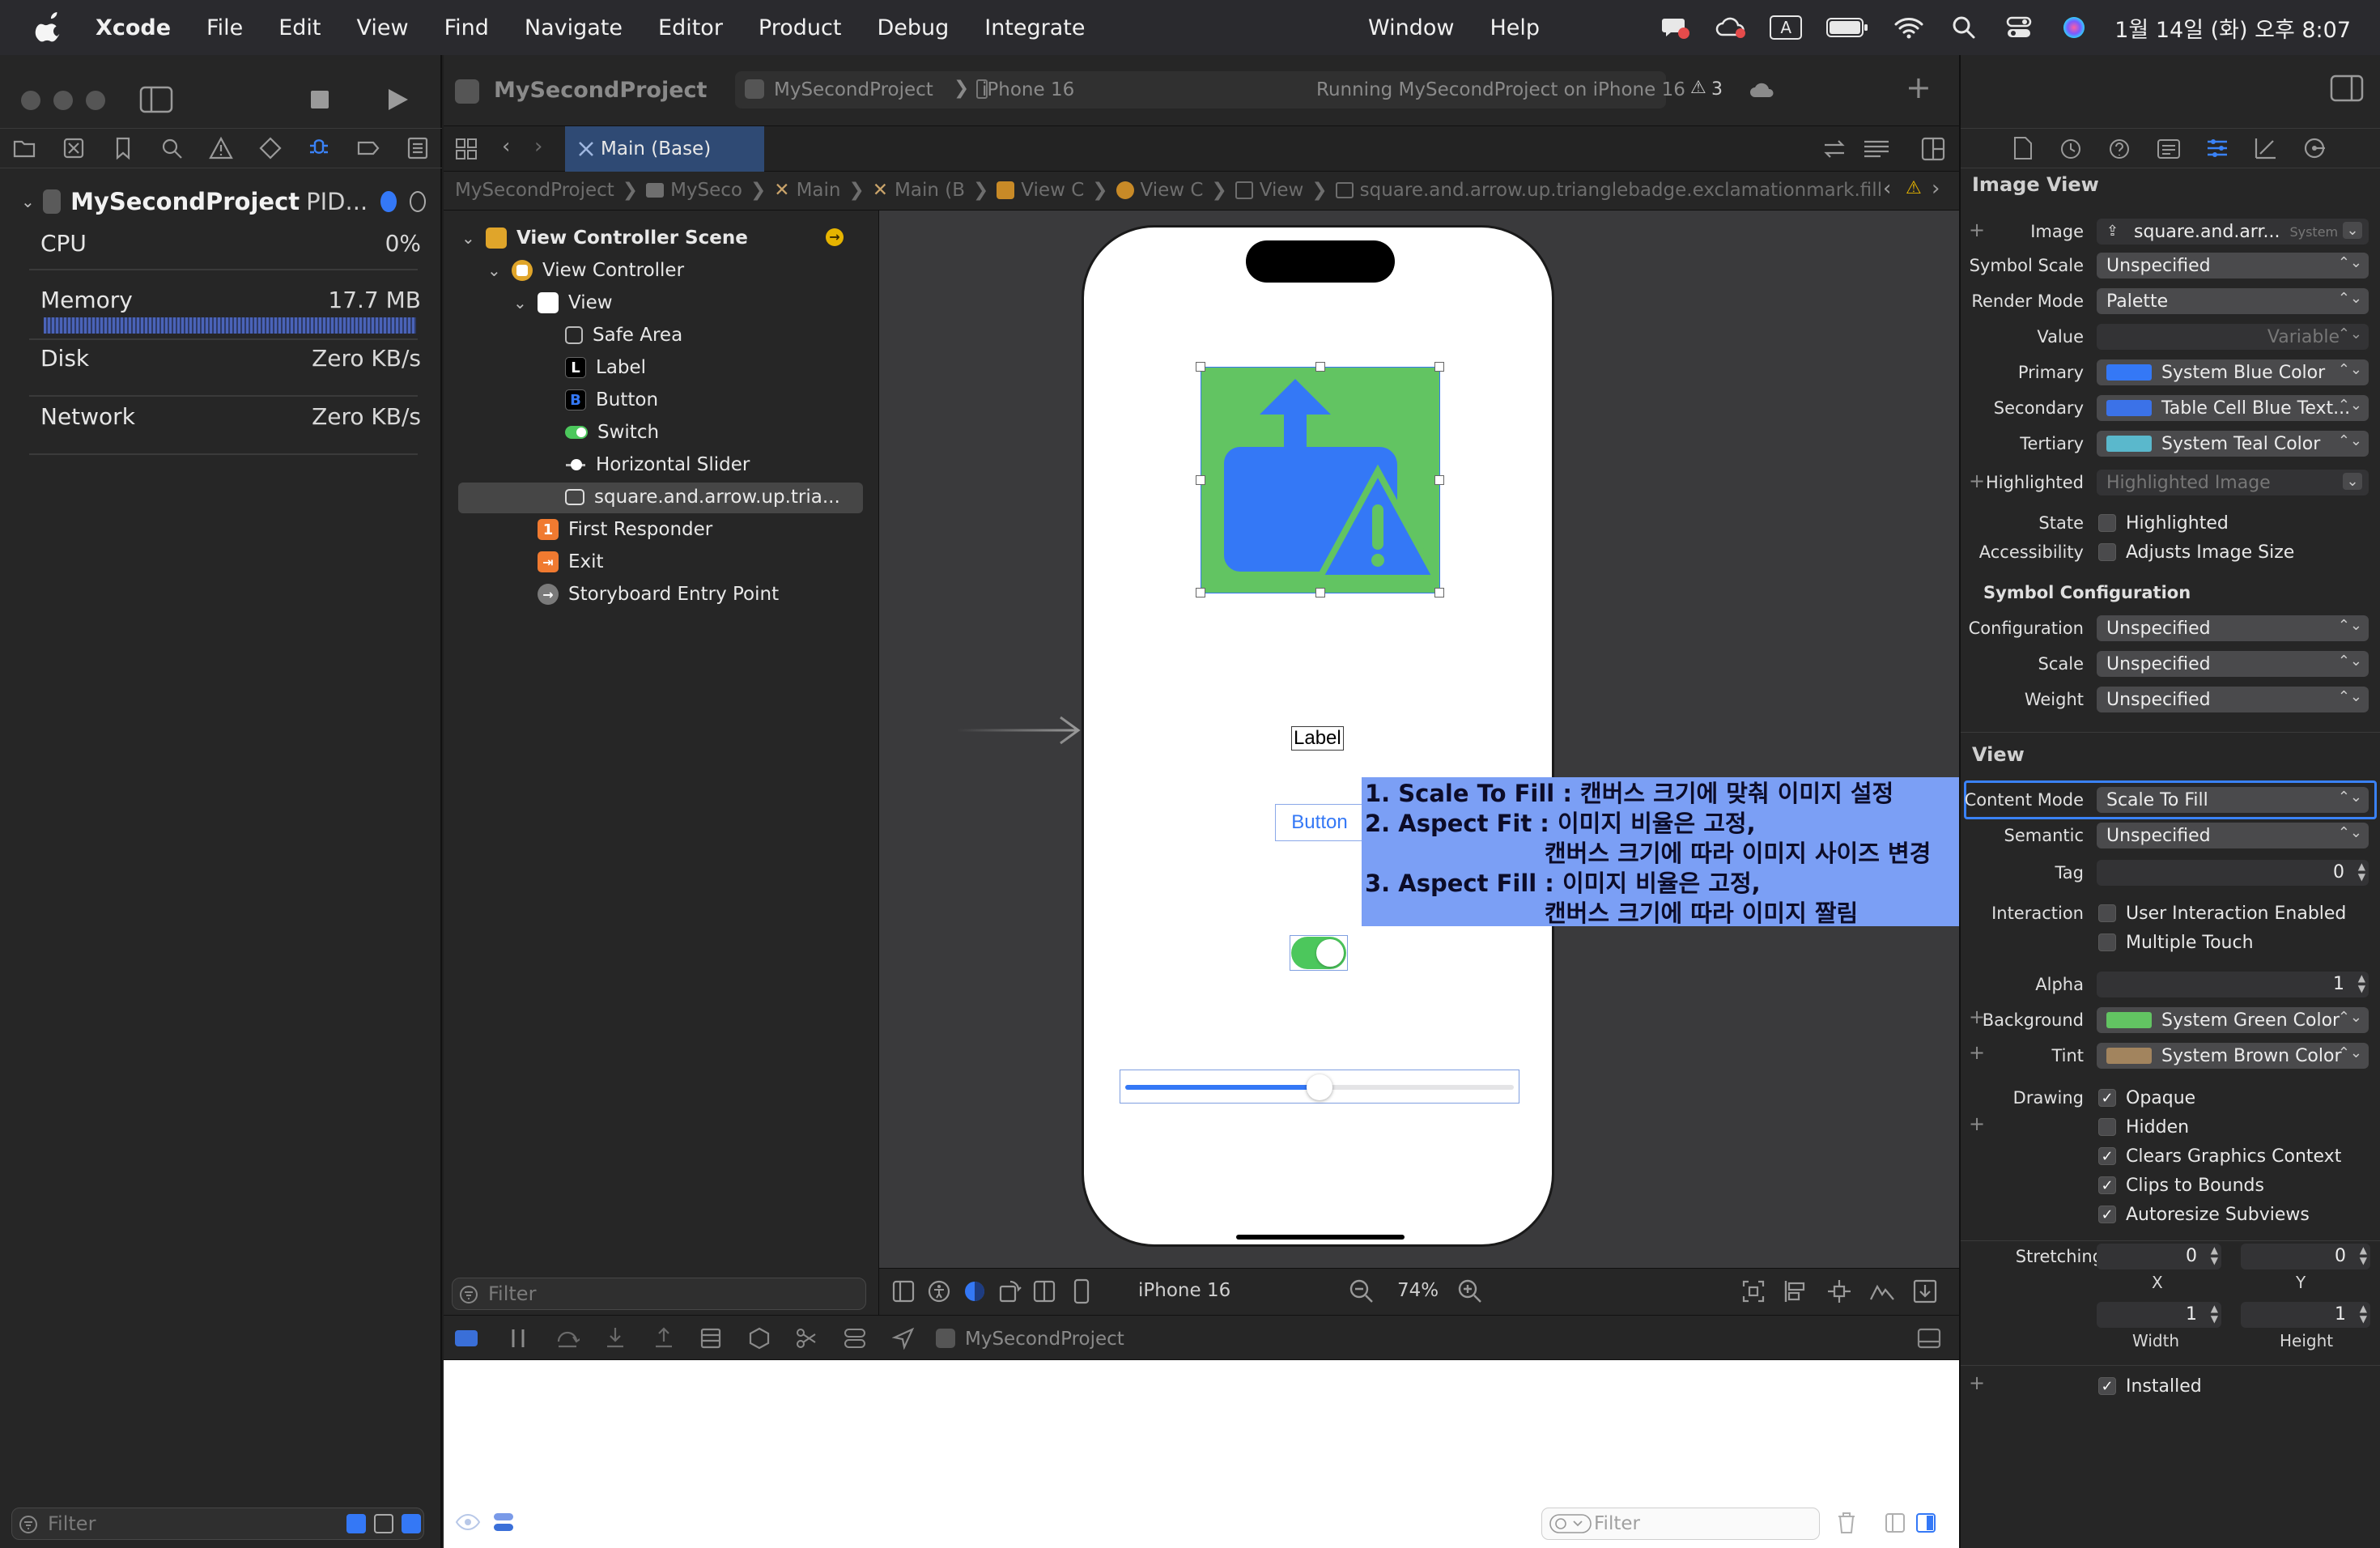  Describe the element at coordinates (230, 416) in the screenshot. I see `gauge-network: Network Zero KB/s` at that location.